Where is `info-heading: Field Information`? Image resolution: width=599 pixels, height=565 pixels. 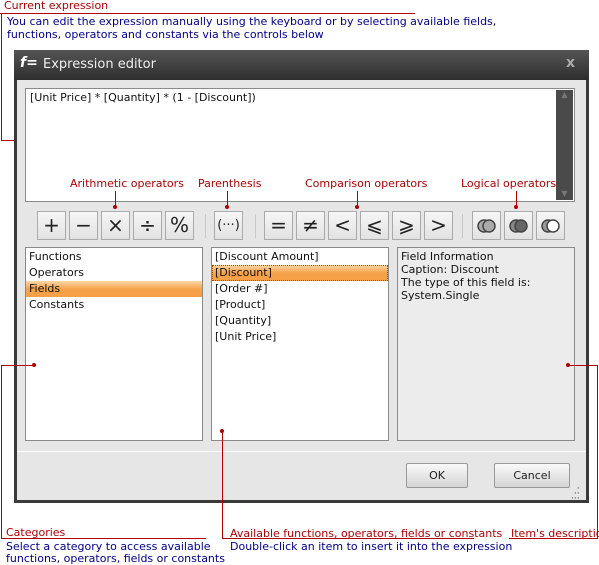
info-heading: Field Information is located at coordinates (447, 256).